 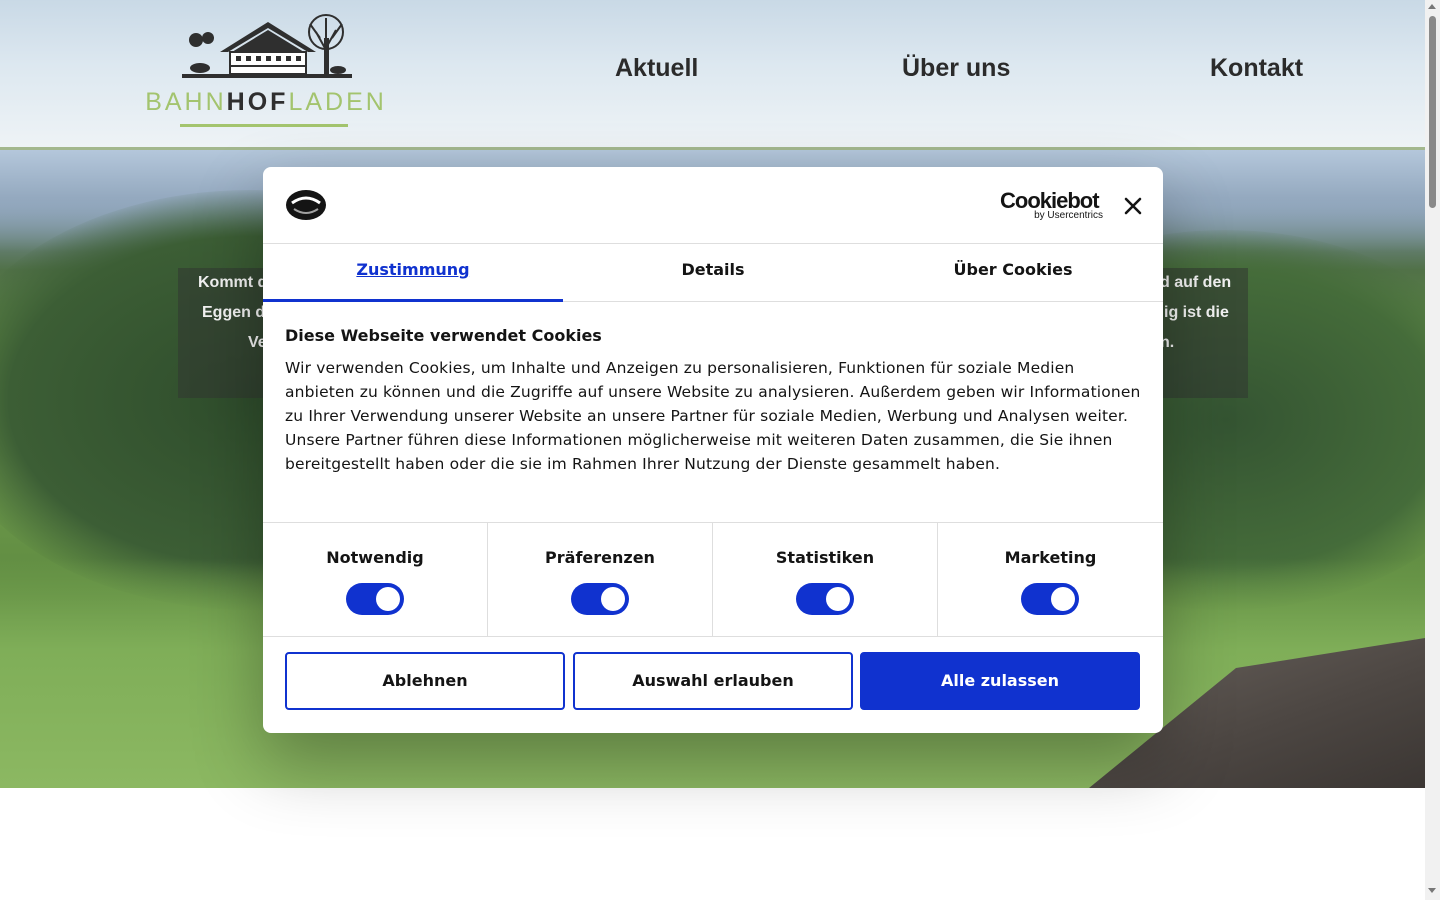 I want to click on dialog-header: Cookiebot by Usercentrics, so click(x=713, y=205).